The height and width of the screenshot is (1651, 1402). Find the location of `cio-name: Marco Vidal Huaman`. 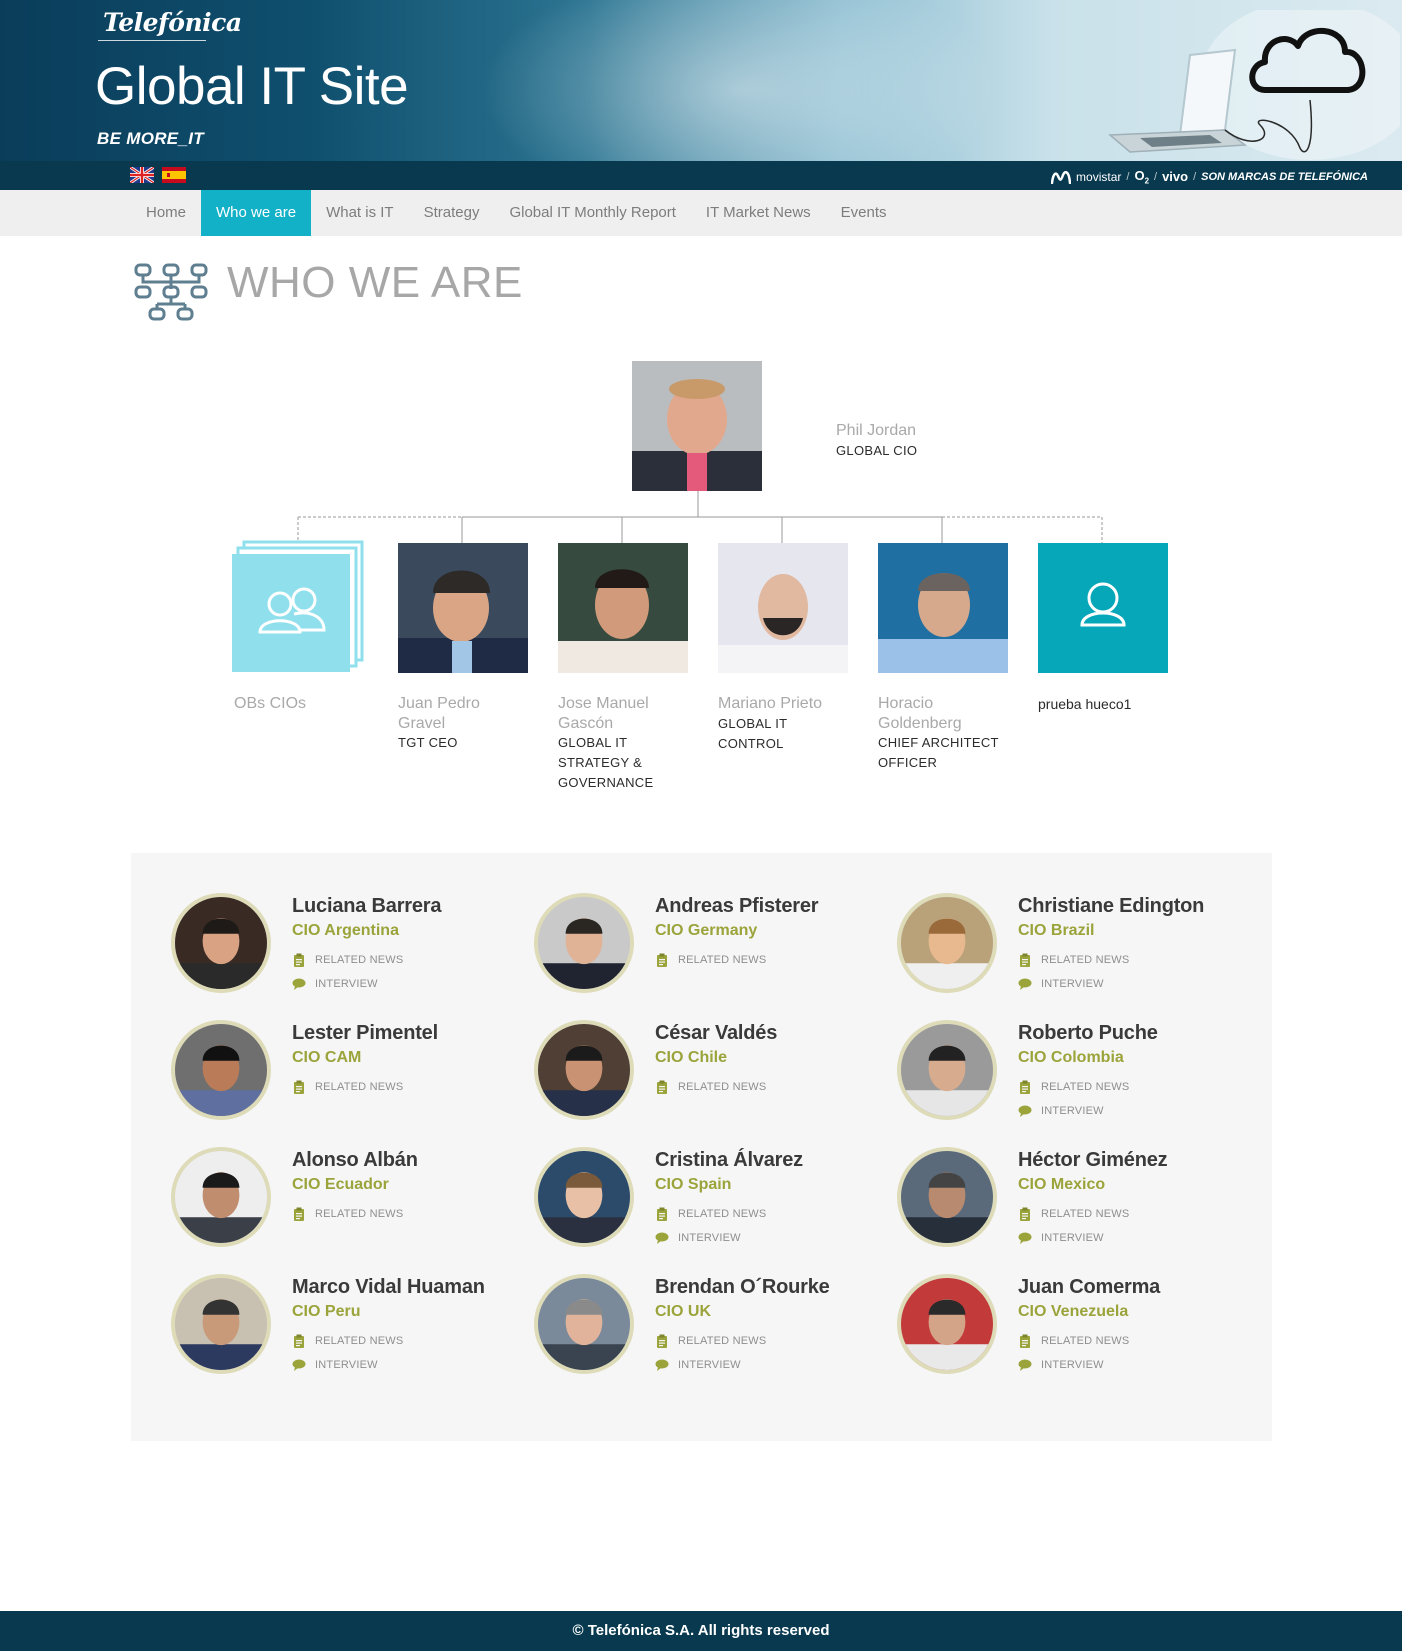

cio-name: Marco Vidal Huaman is located at coordinates (388, 1287).